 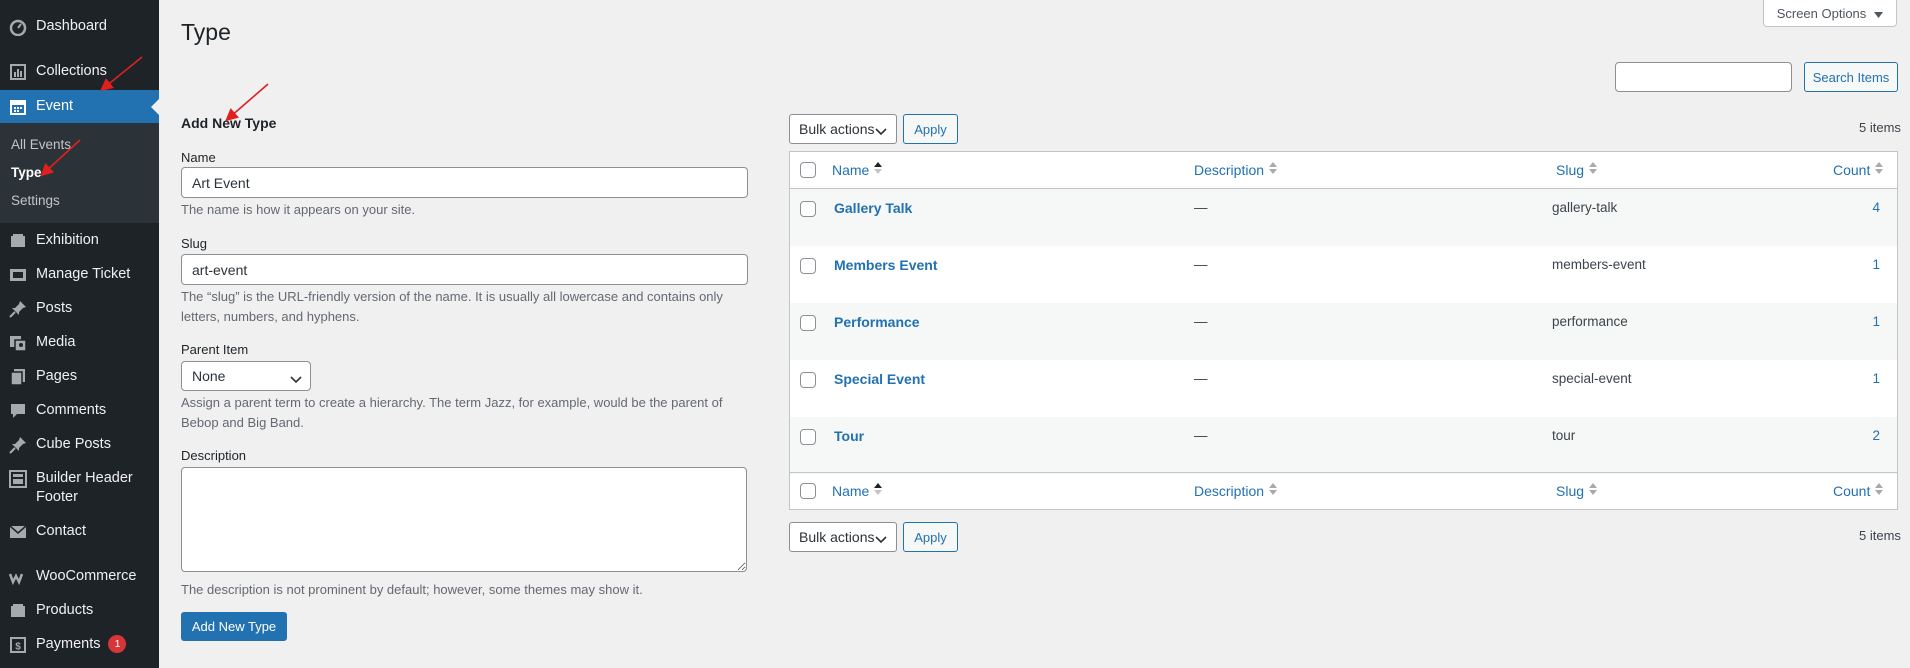 What do you see at coordinates (67, 240) in the screenshot?
I see `sidebar-item-label: Exhibition` at bounding box center [67, 240].